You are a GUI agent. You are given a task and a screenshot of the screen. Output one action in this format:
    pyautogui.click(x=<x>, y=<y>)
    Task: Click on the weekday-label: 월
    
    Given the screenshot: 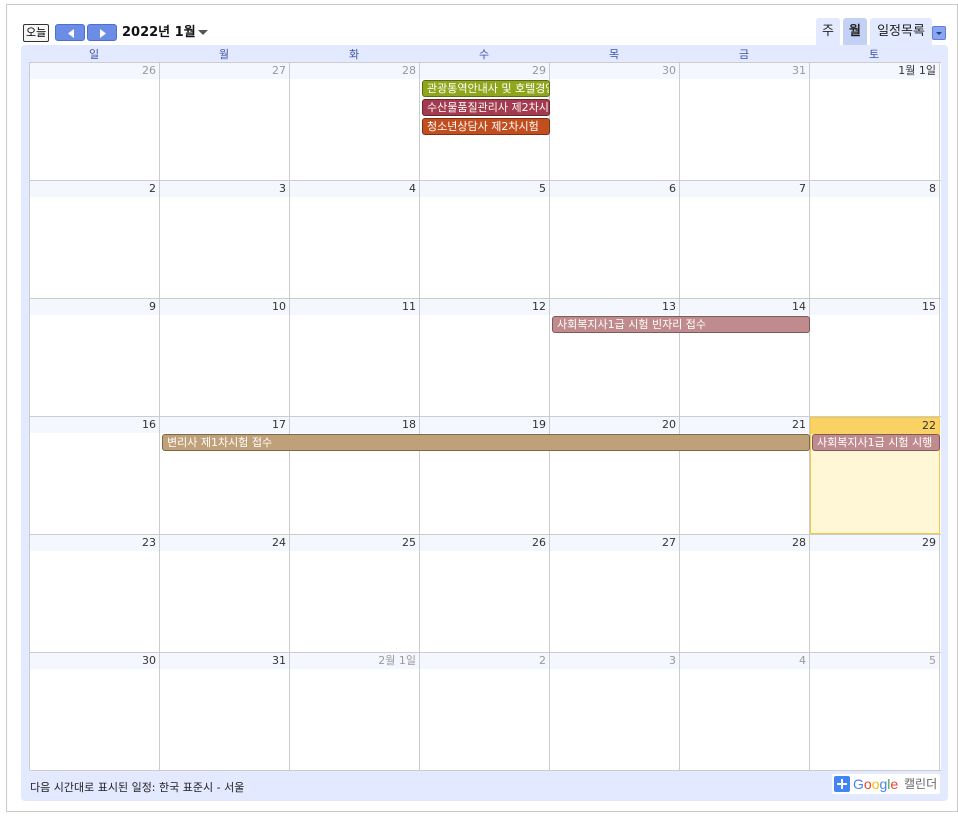 What is the action you would take?
    pyautogui.click(x=224, y=54)
    